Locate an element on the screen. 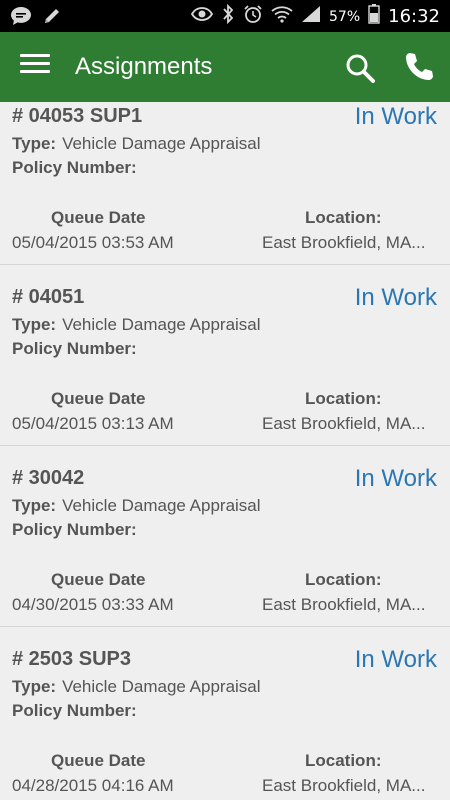 This screenshot has width=450, height=800. edit-icon is located at coordinates (52, 18).